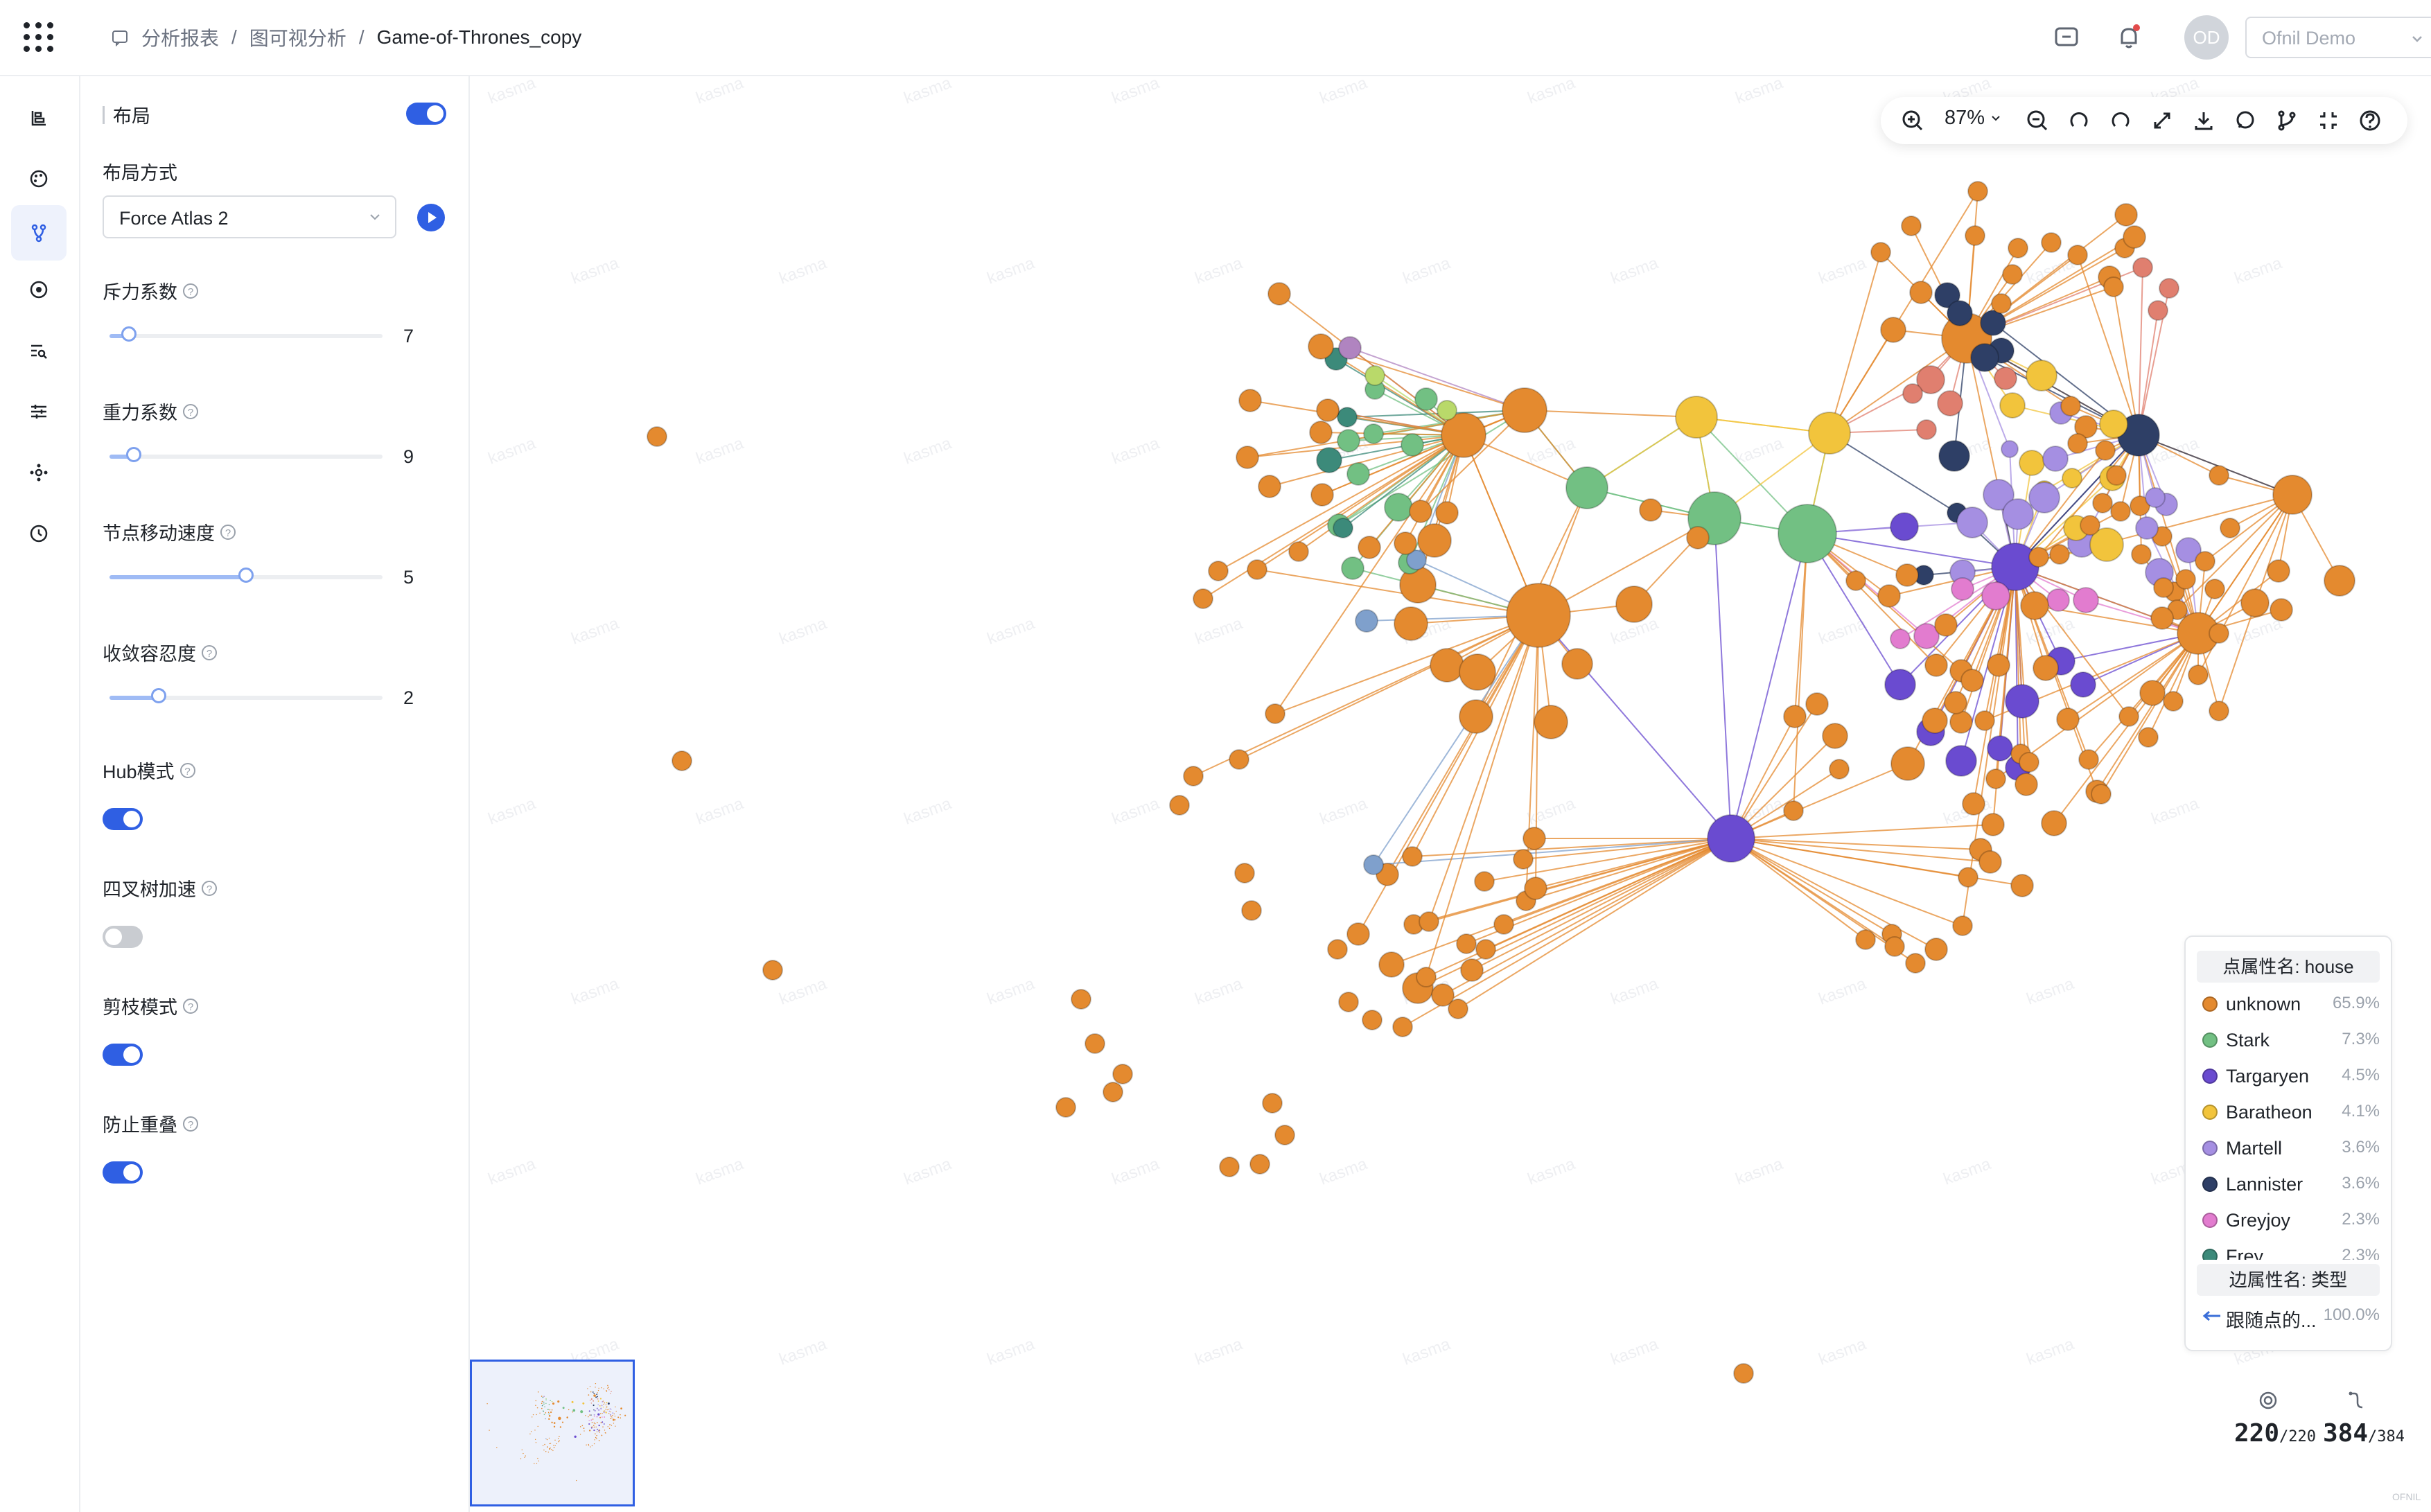  I want to click on download-icon, so click(2204, 120).